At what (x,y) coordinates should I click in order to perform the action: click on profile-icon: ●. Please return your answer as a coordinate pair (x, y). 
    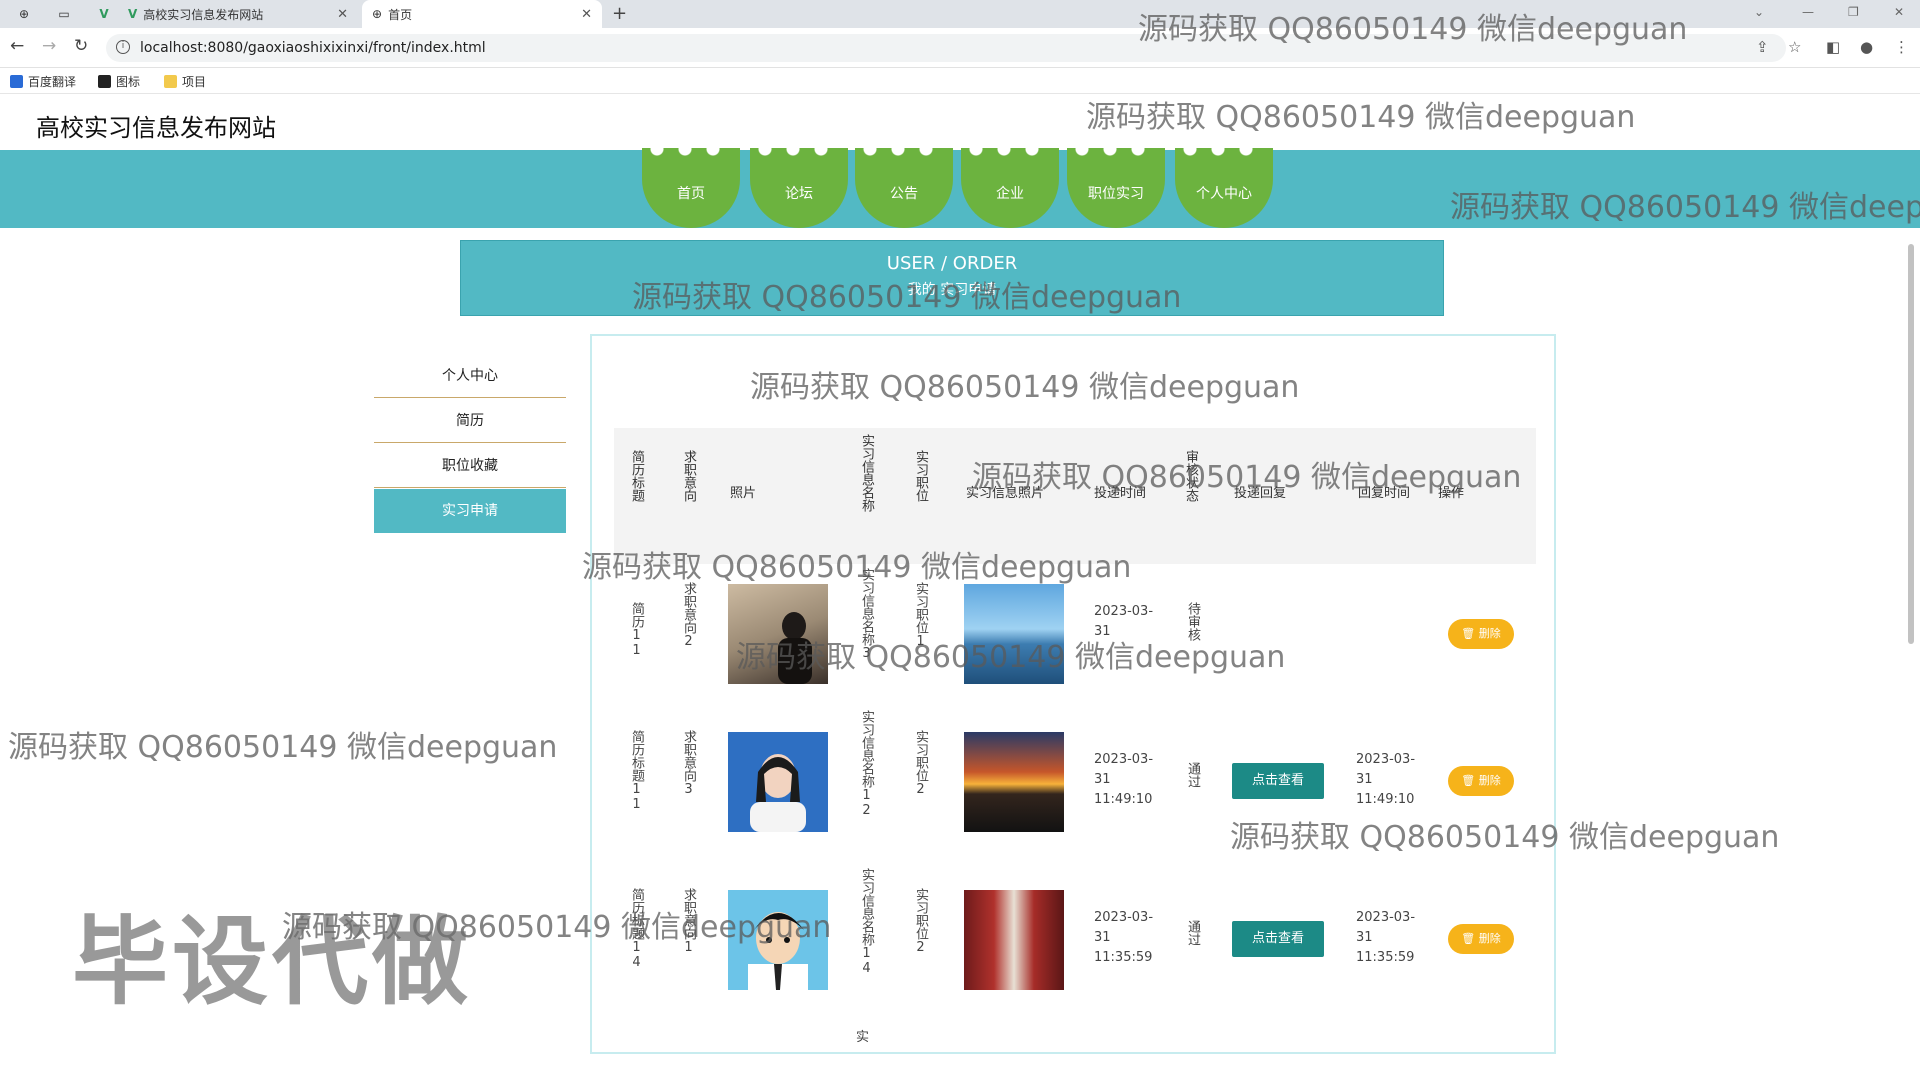
    Looking at the image, I should click on (1866, 47).